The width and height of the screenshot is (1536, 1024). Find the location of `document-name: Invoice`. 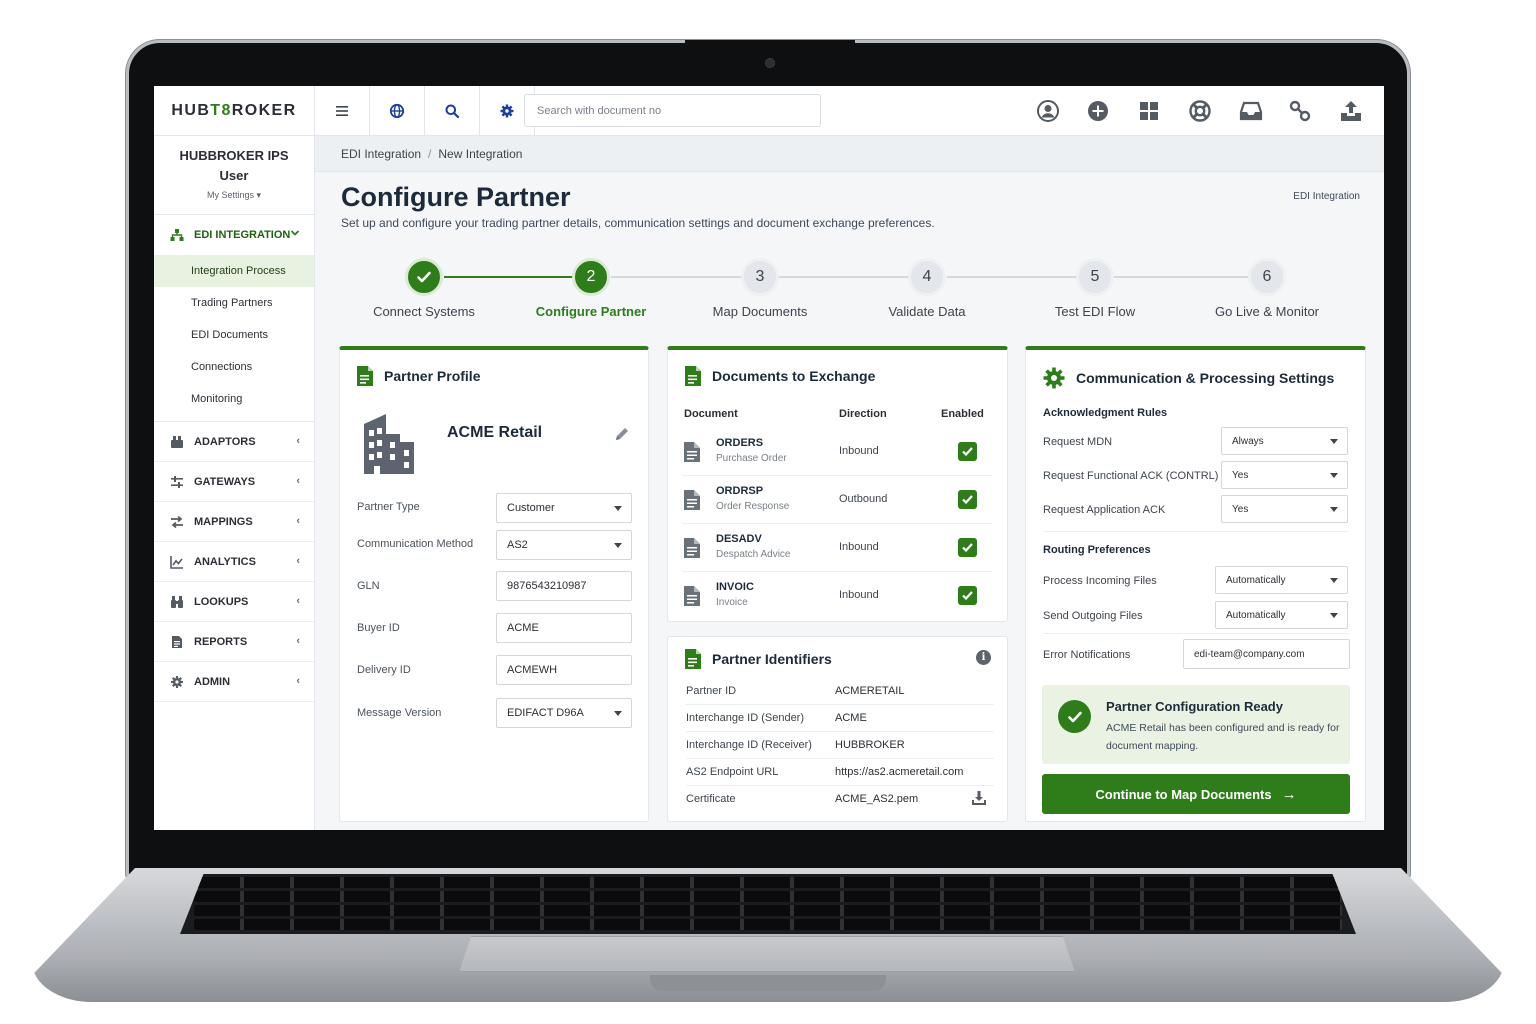

document-name: Invoice is located at coordinates (732, 602).